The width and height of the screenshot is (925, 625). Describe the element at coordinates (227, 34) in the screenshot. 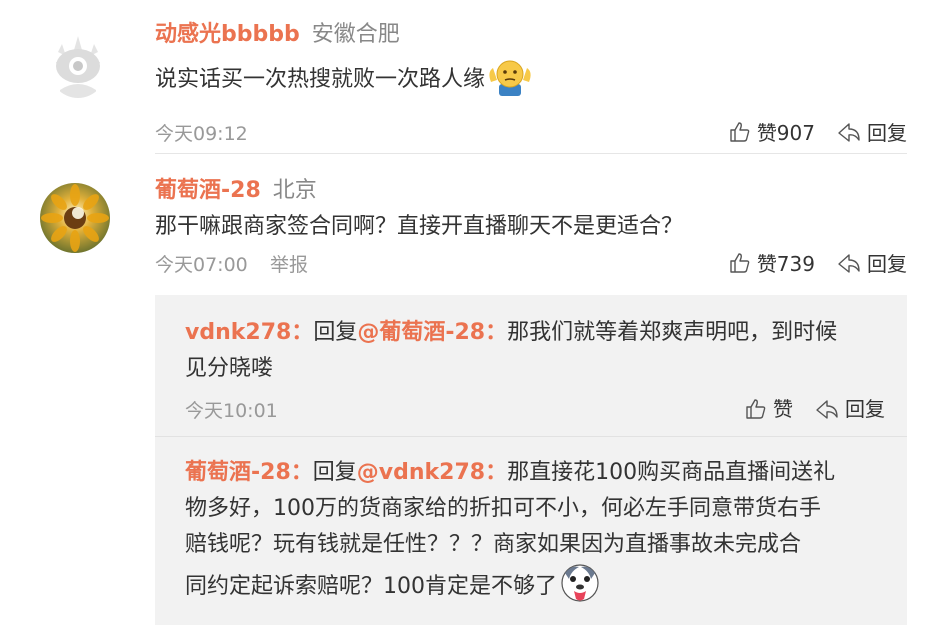

I see `comment-username: 动感光bbbbb` at that location.